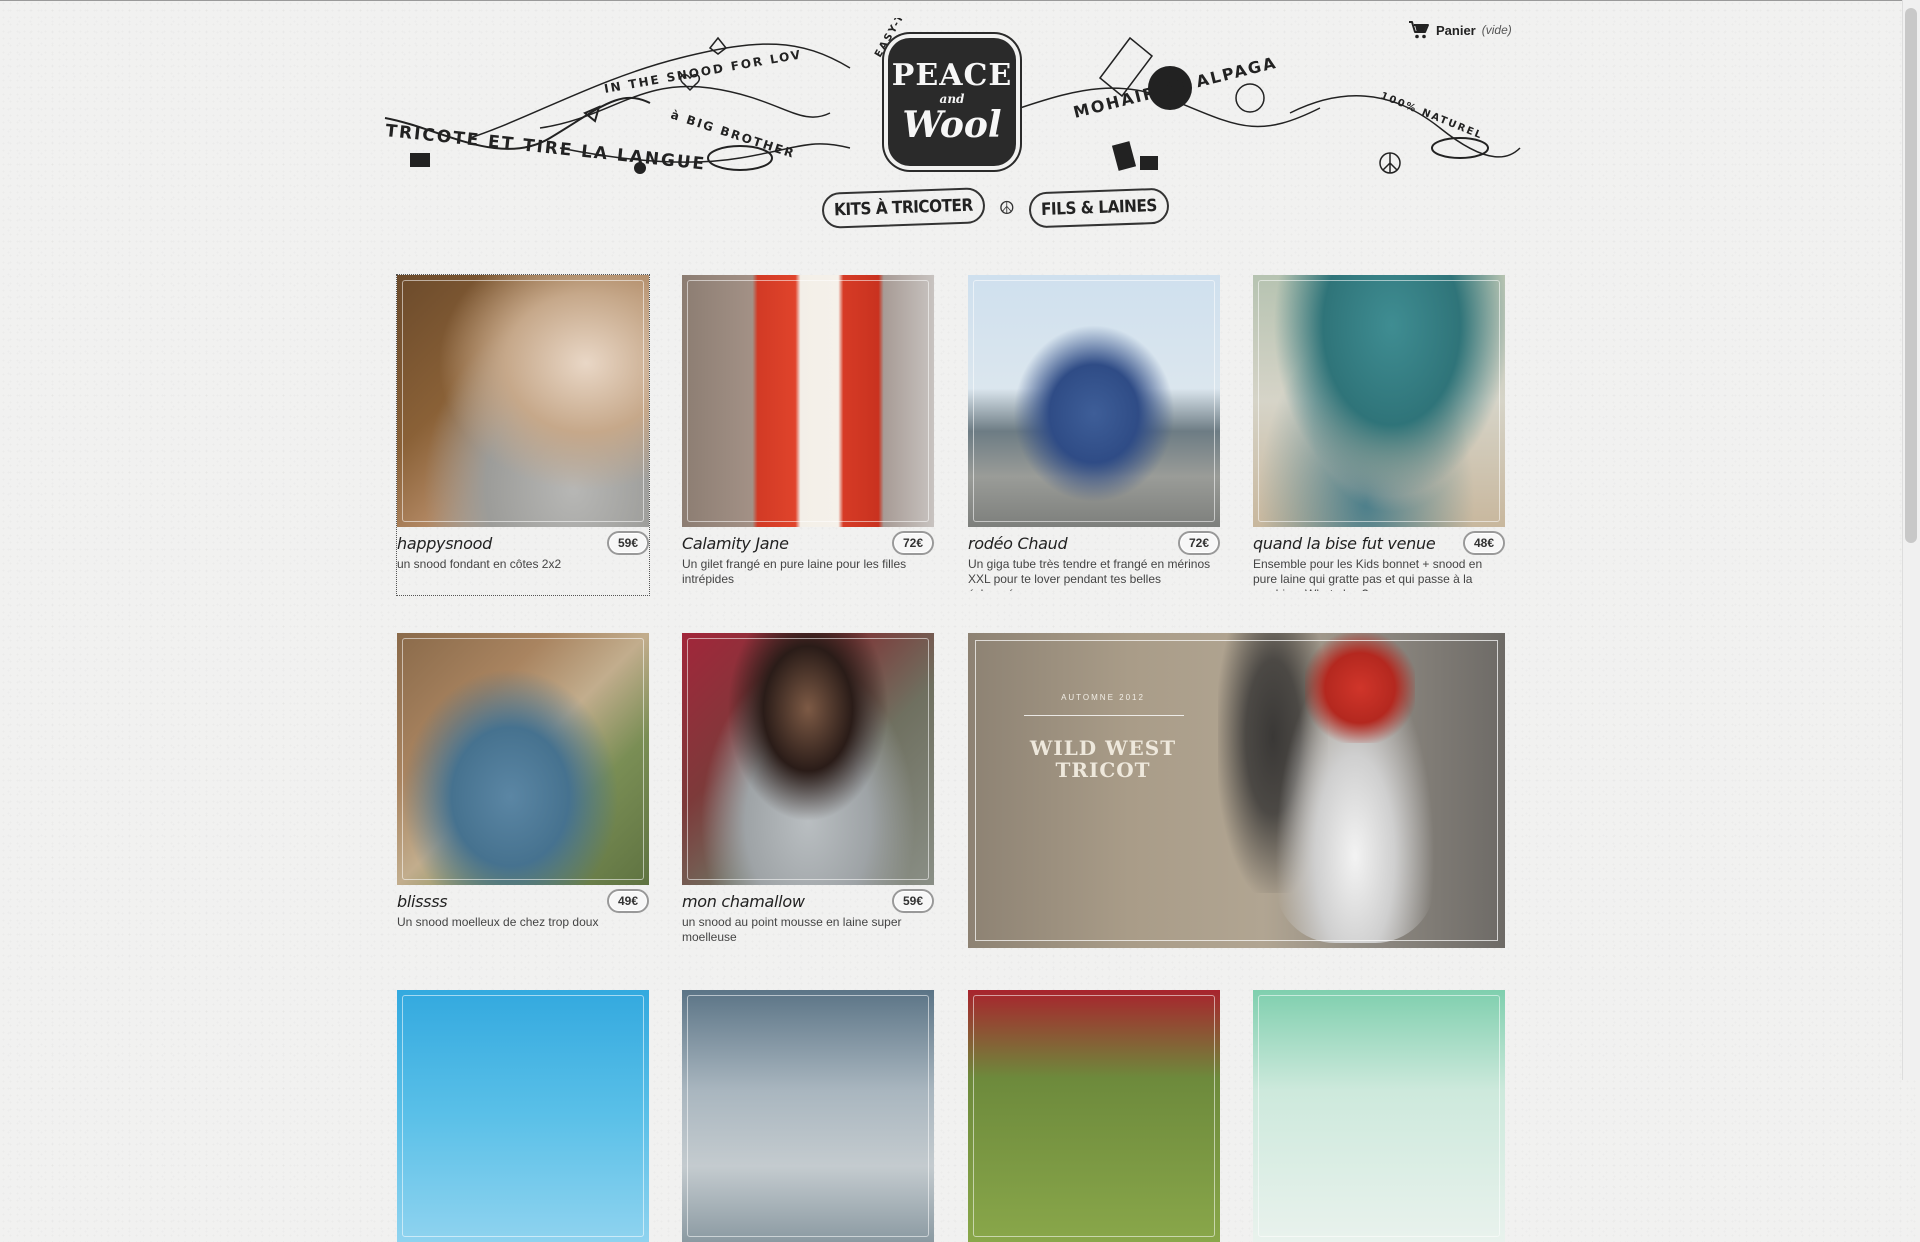 This screenshot has width=1920, height=1242. I want to click on banner-left-text: TRICOTE ET TIRE LA LANGUE, so click(545, 148).